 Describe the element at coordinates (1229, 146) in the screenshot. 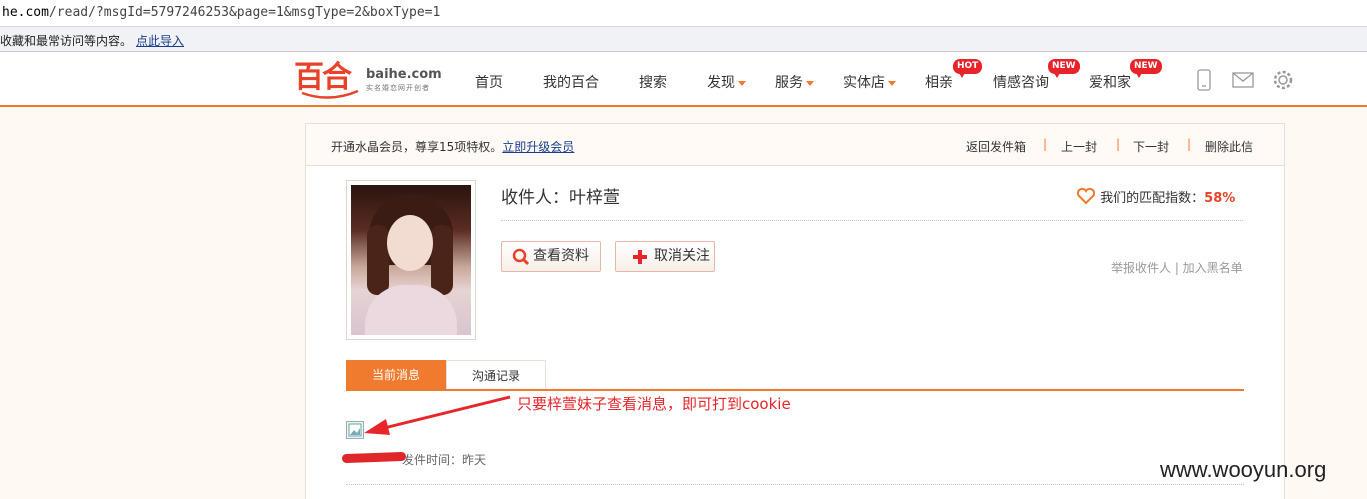

I see `delete-message-link: 删除此信` at that location.